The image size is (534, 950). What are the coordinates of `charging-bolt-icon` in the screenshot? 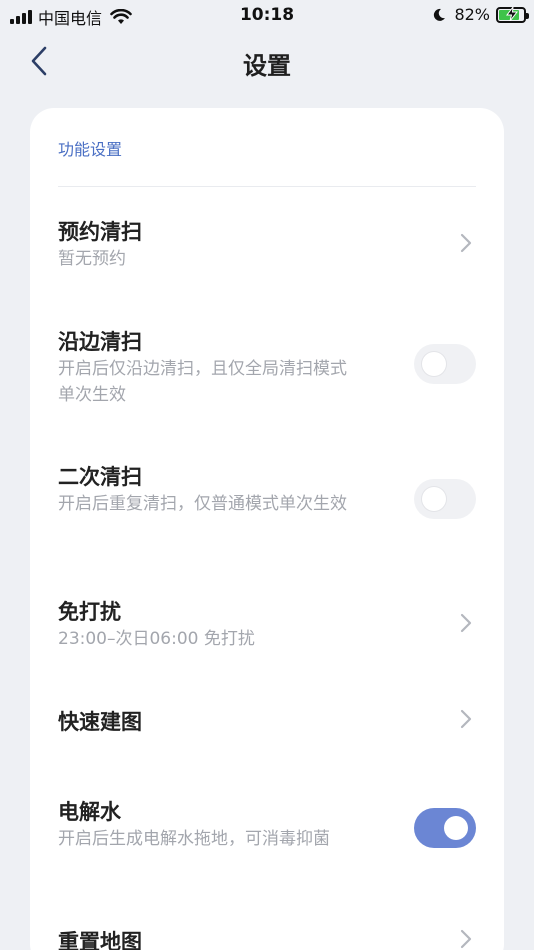 It's located at (512, 13).